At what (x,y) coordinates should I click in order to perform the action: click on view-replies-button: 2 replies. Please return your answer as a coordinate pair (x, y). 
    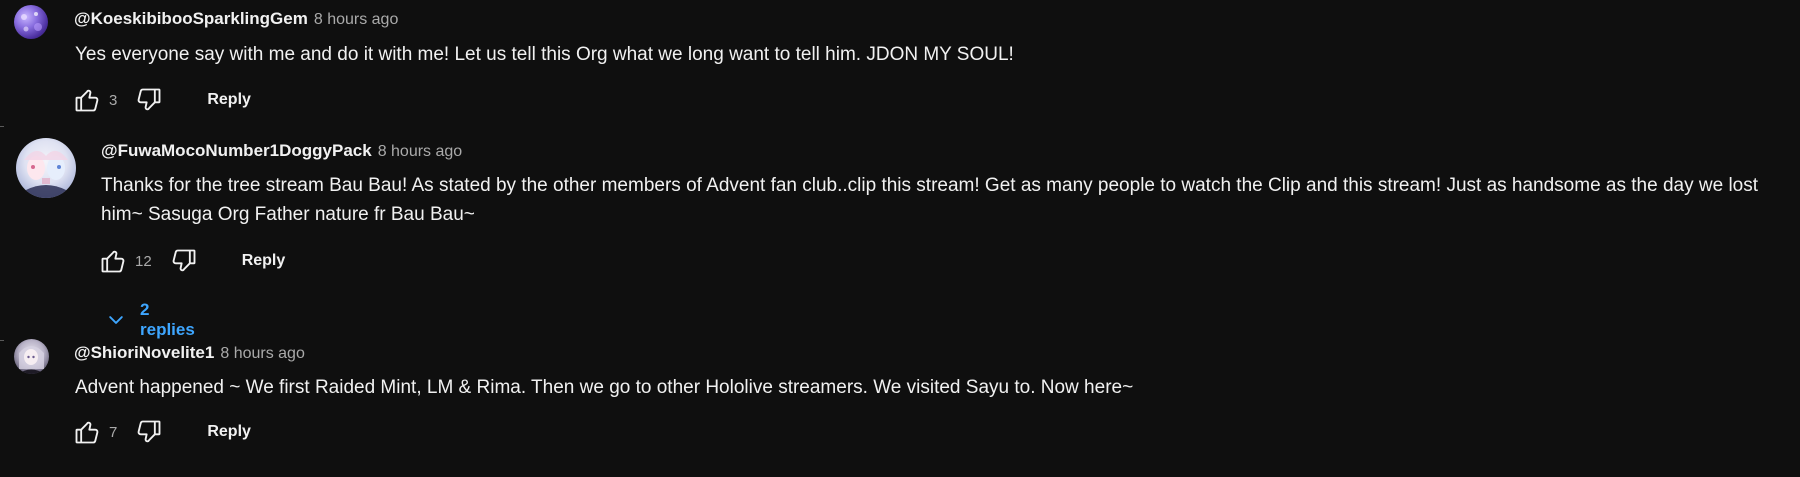
    Looking at the image, I should click on (150, 320).